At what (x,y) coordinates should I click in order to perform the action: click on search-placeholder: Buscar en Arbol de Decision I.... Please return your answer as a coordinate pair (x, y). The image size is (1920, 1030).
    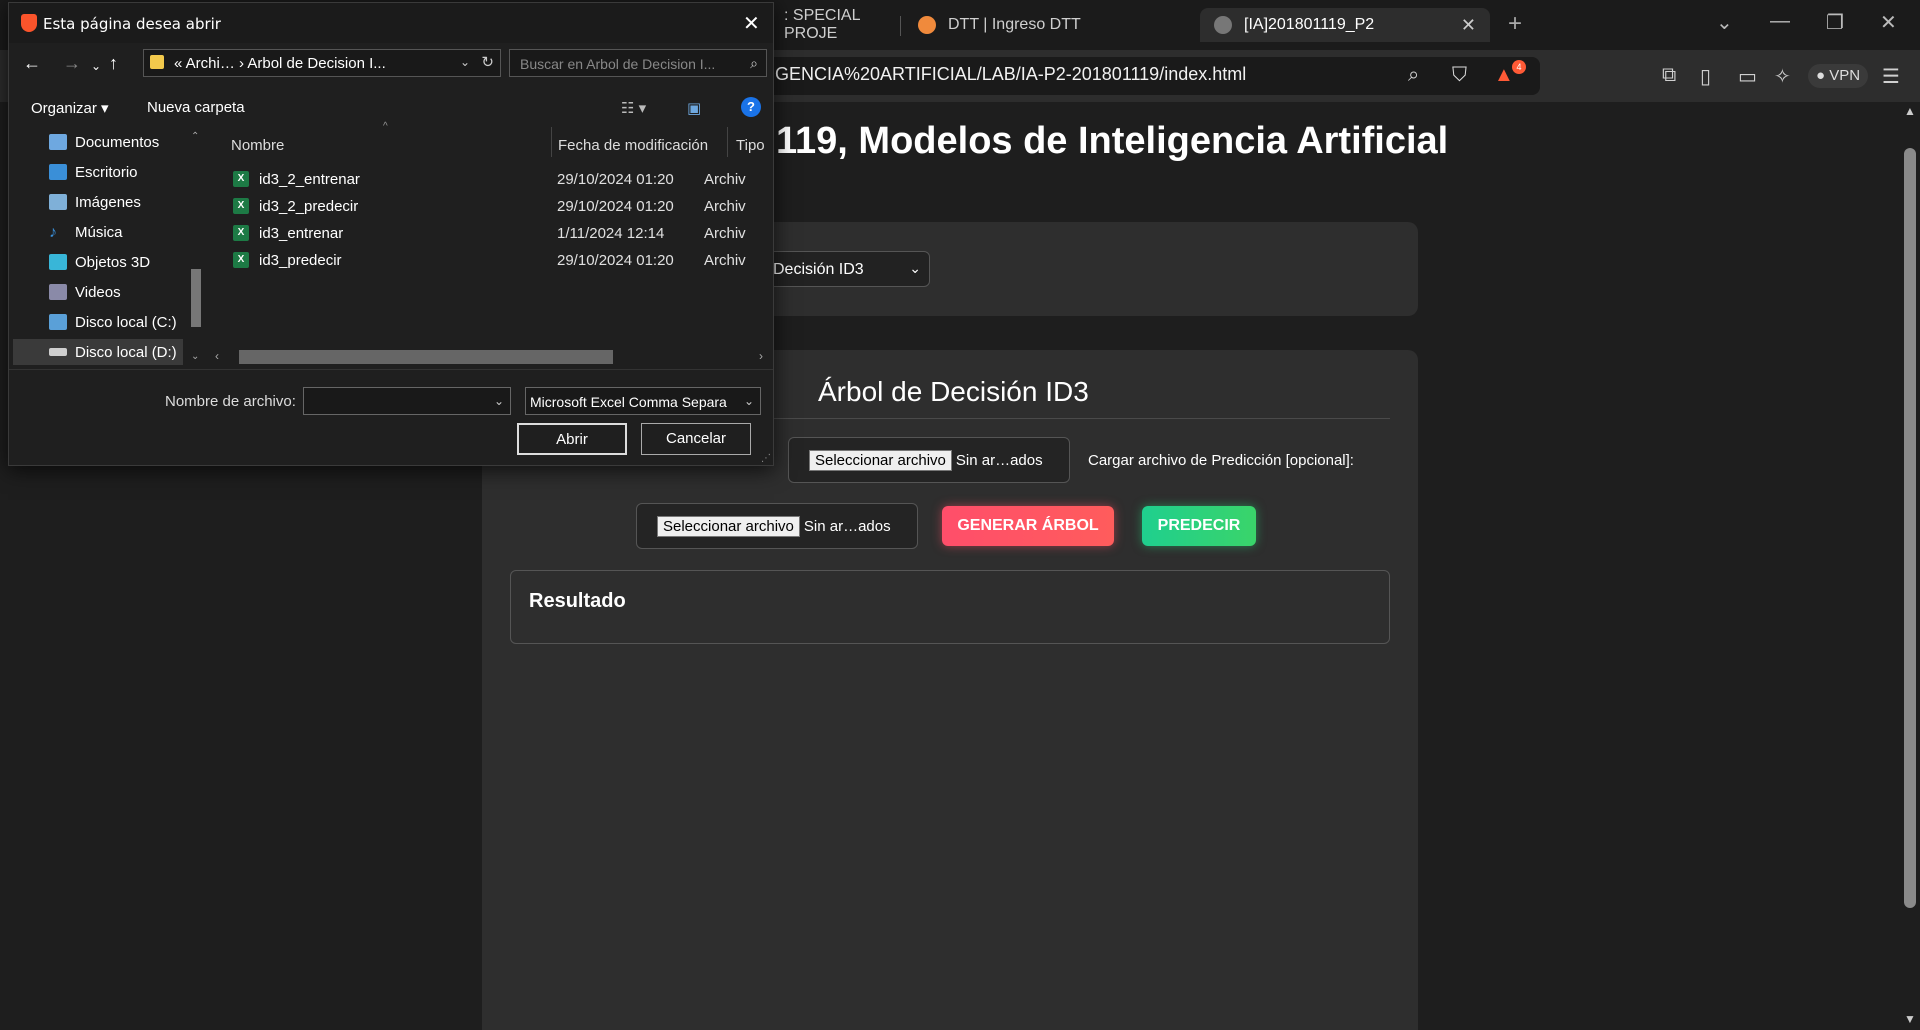
    Looking at the image, I should click on (618, 64).